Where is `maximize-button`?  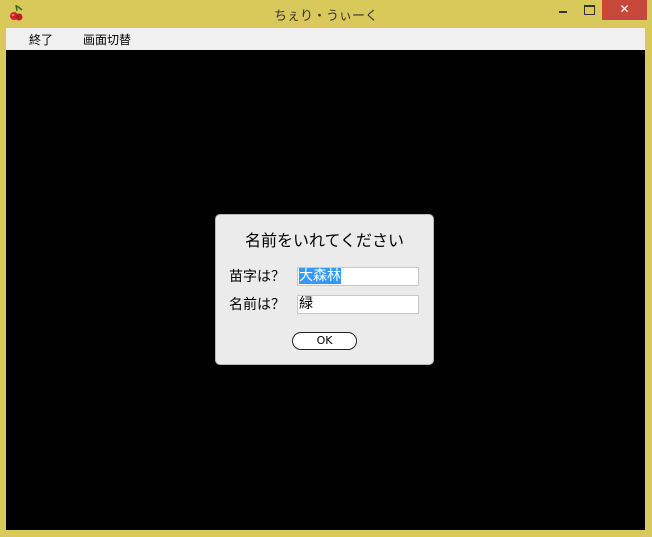
maximize-button is located at coordinates (589, 10).